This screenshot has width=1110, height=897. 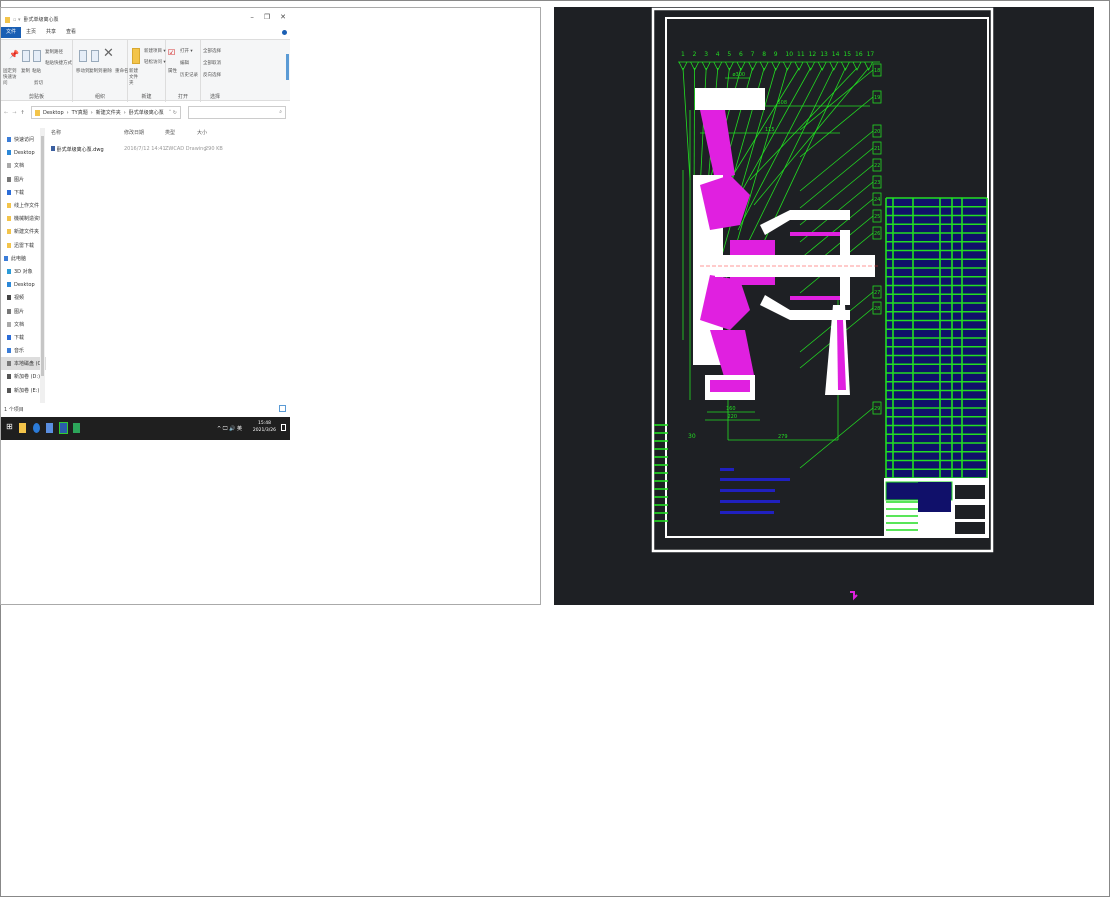 I want to click on rename-button: 重命名, so click(x=122, y=71).